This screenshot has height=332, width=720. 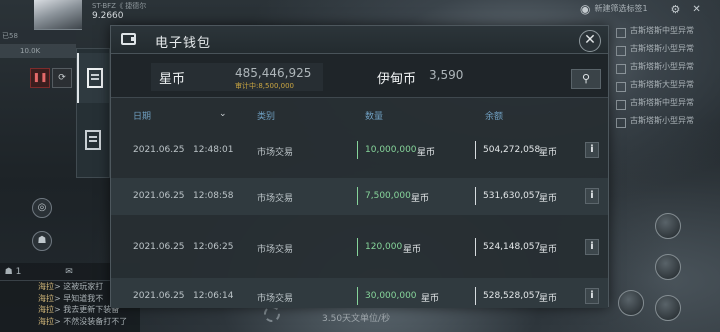 What do you see at coordinates (213, 150) in the screenshot?
I see `row-time: 12:48:01` at bounding box center [213, 150].